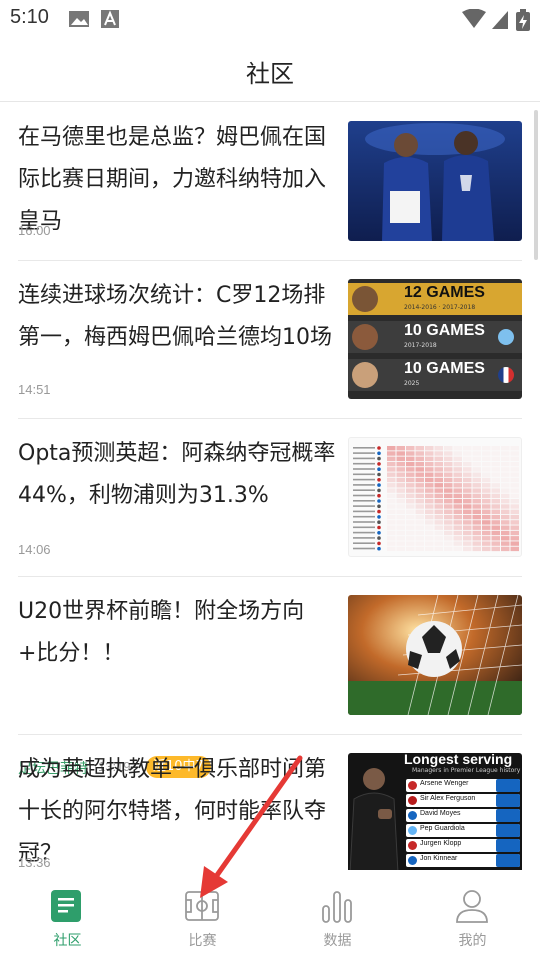 This screenshot has width=540, height=960. Describe the element at coordinates (34, 230) in the screenshot. I see `article-time: 16:00` at that location.